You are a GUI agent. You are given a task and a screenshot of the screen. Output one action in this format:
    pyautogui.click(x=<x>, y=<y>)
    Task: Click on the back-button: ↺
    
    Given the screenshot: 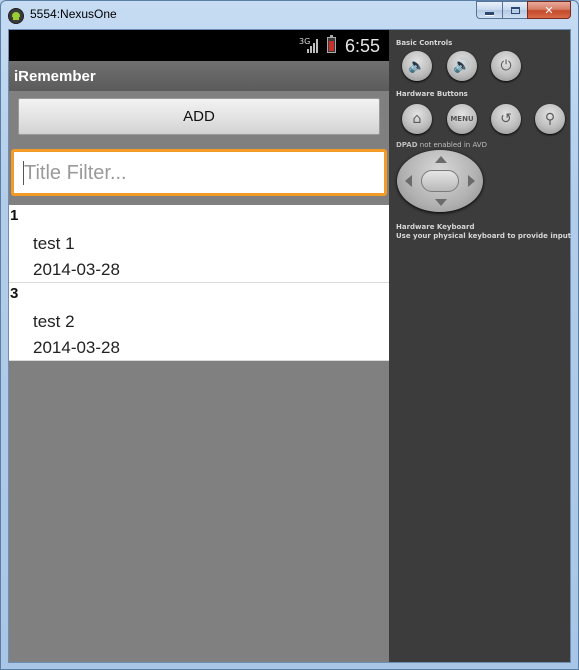 What is the action you would take?
    pyautogui.click(x=506, y=119)
    